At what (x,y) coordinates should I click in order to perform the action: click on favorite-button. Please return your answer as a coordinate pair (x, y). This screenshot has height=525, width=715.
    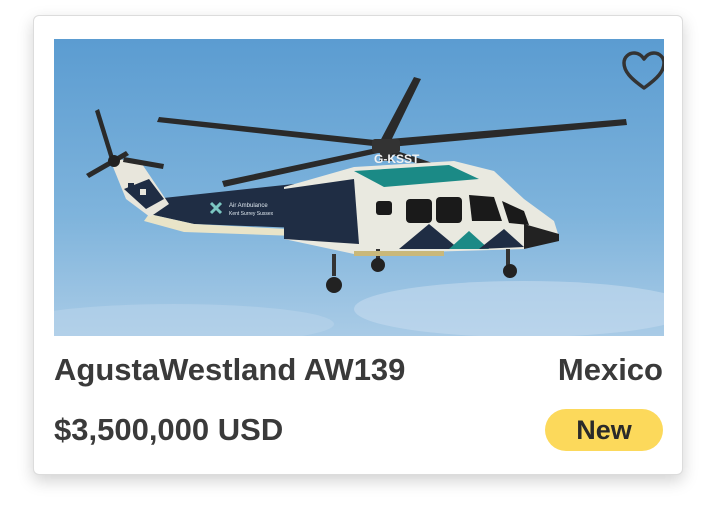
    Looking at the image, I should click on (642, 71).